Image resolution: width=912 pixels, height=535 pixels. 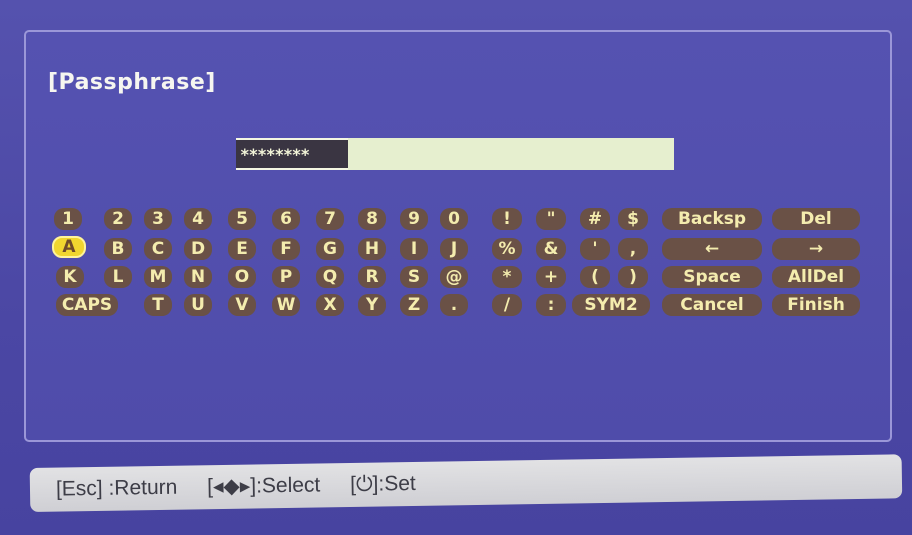 What do you see at coordinates (454, 219) in the screenshot?
I see `key-0: 0` at bounding box center [454, 219].